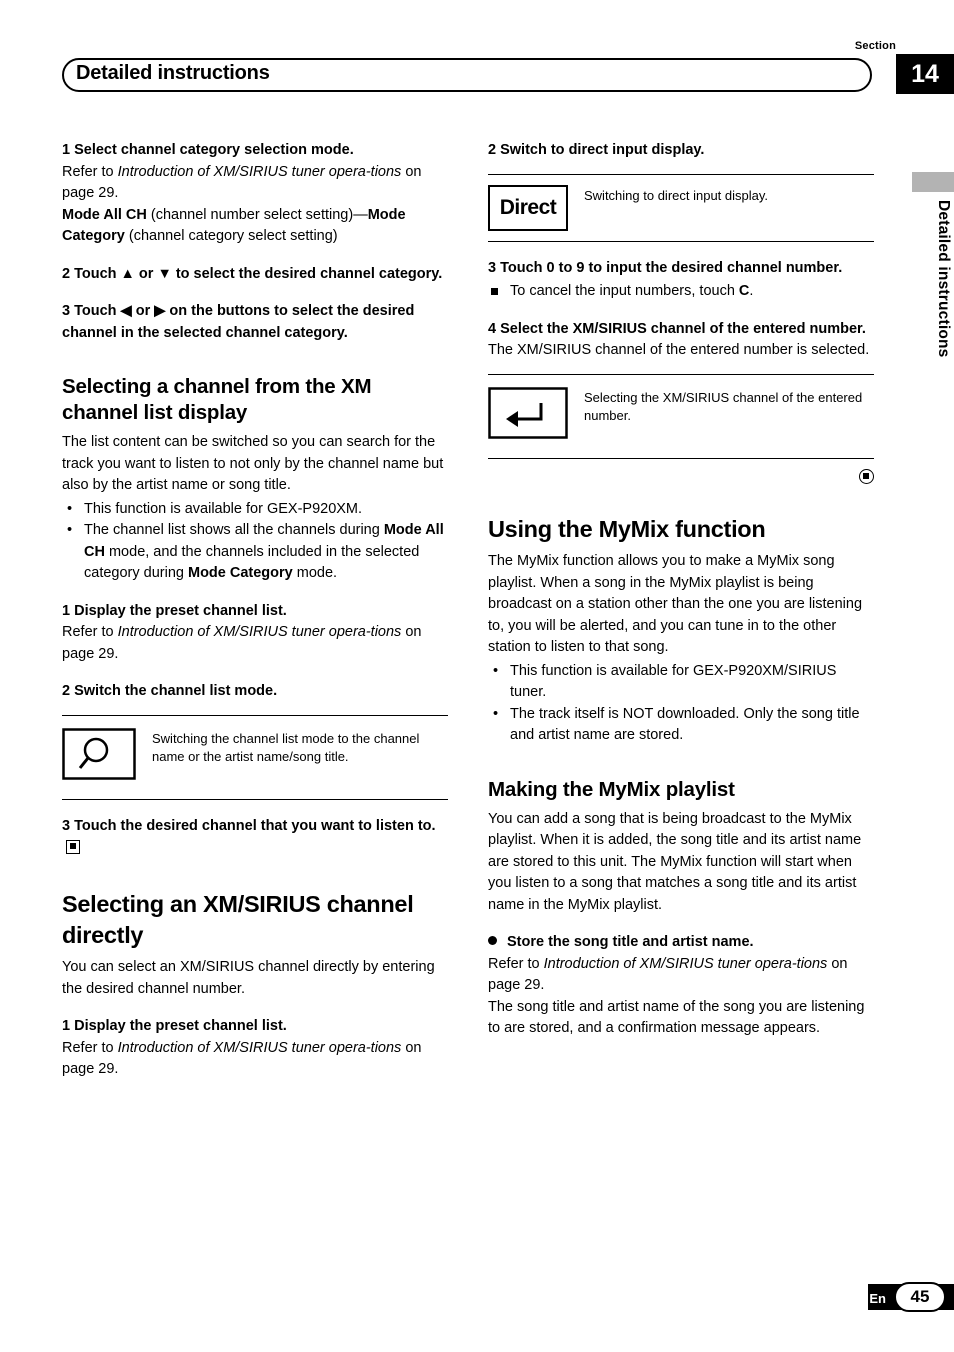 This screenshot has height=1352, width=954. I want to click on magnifier-icon, so click(99, 757).